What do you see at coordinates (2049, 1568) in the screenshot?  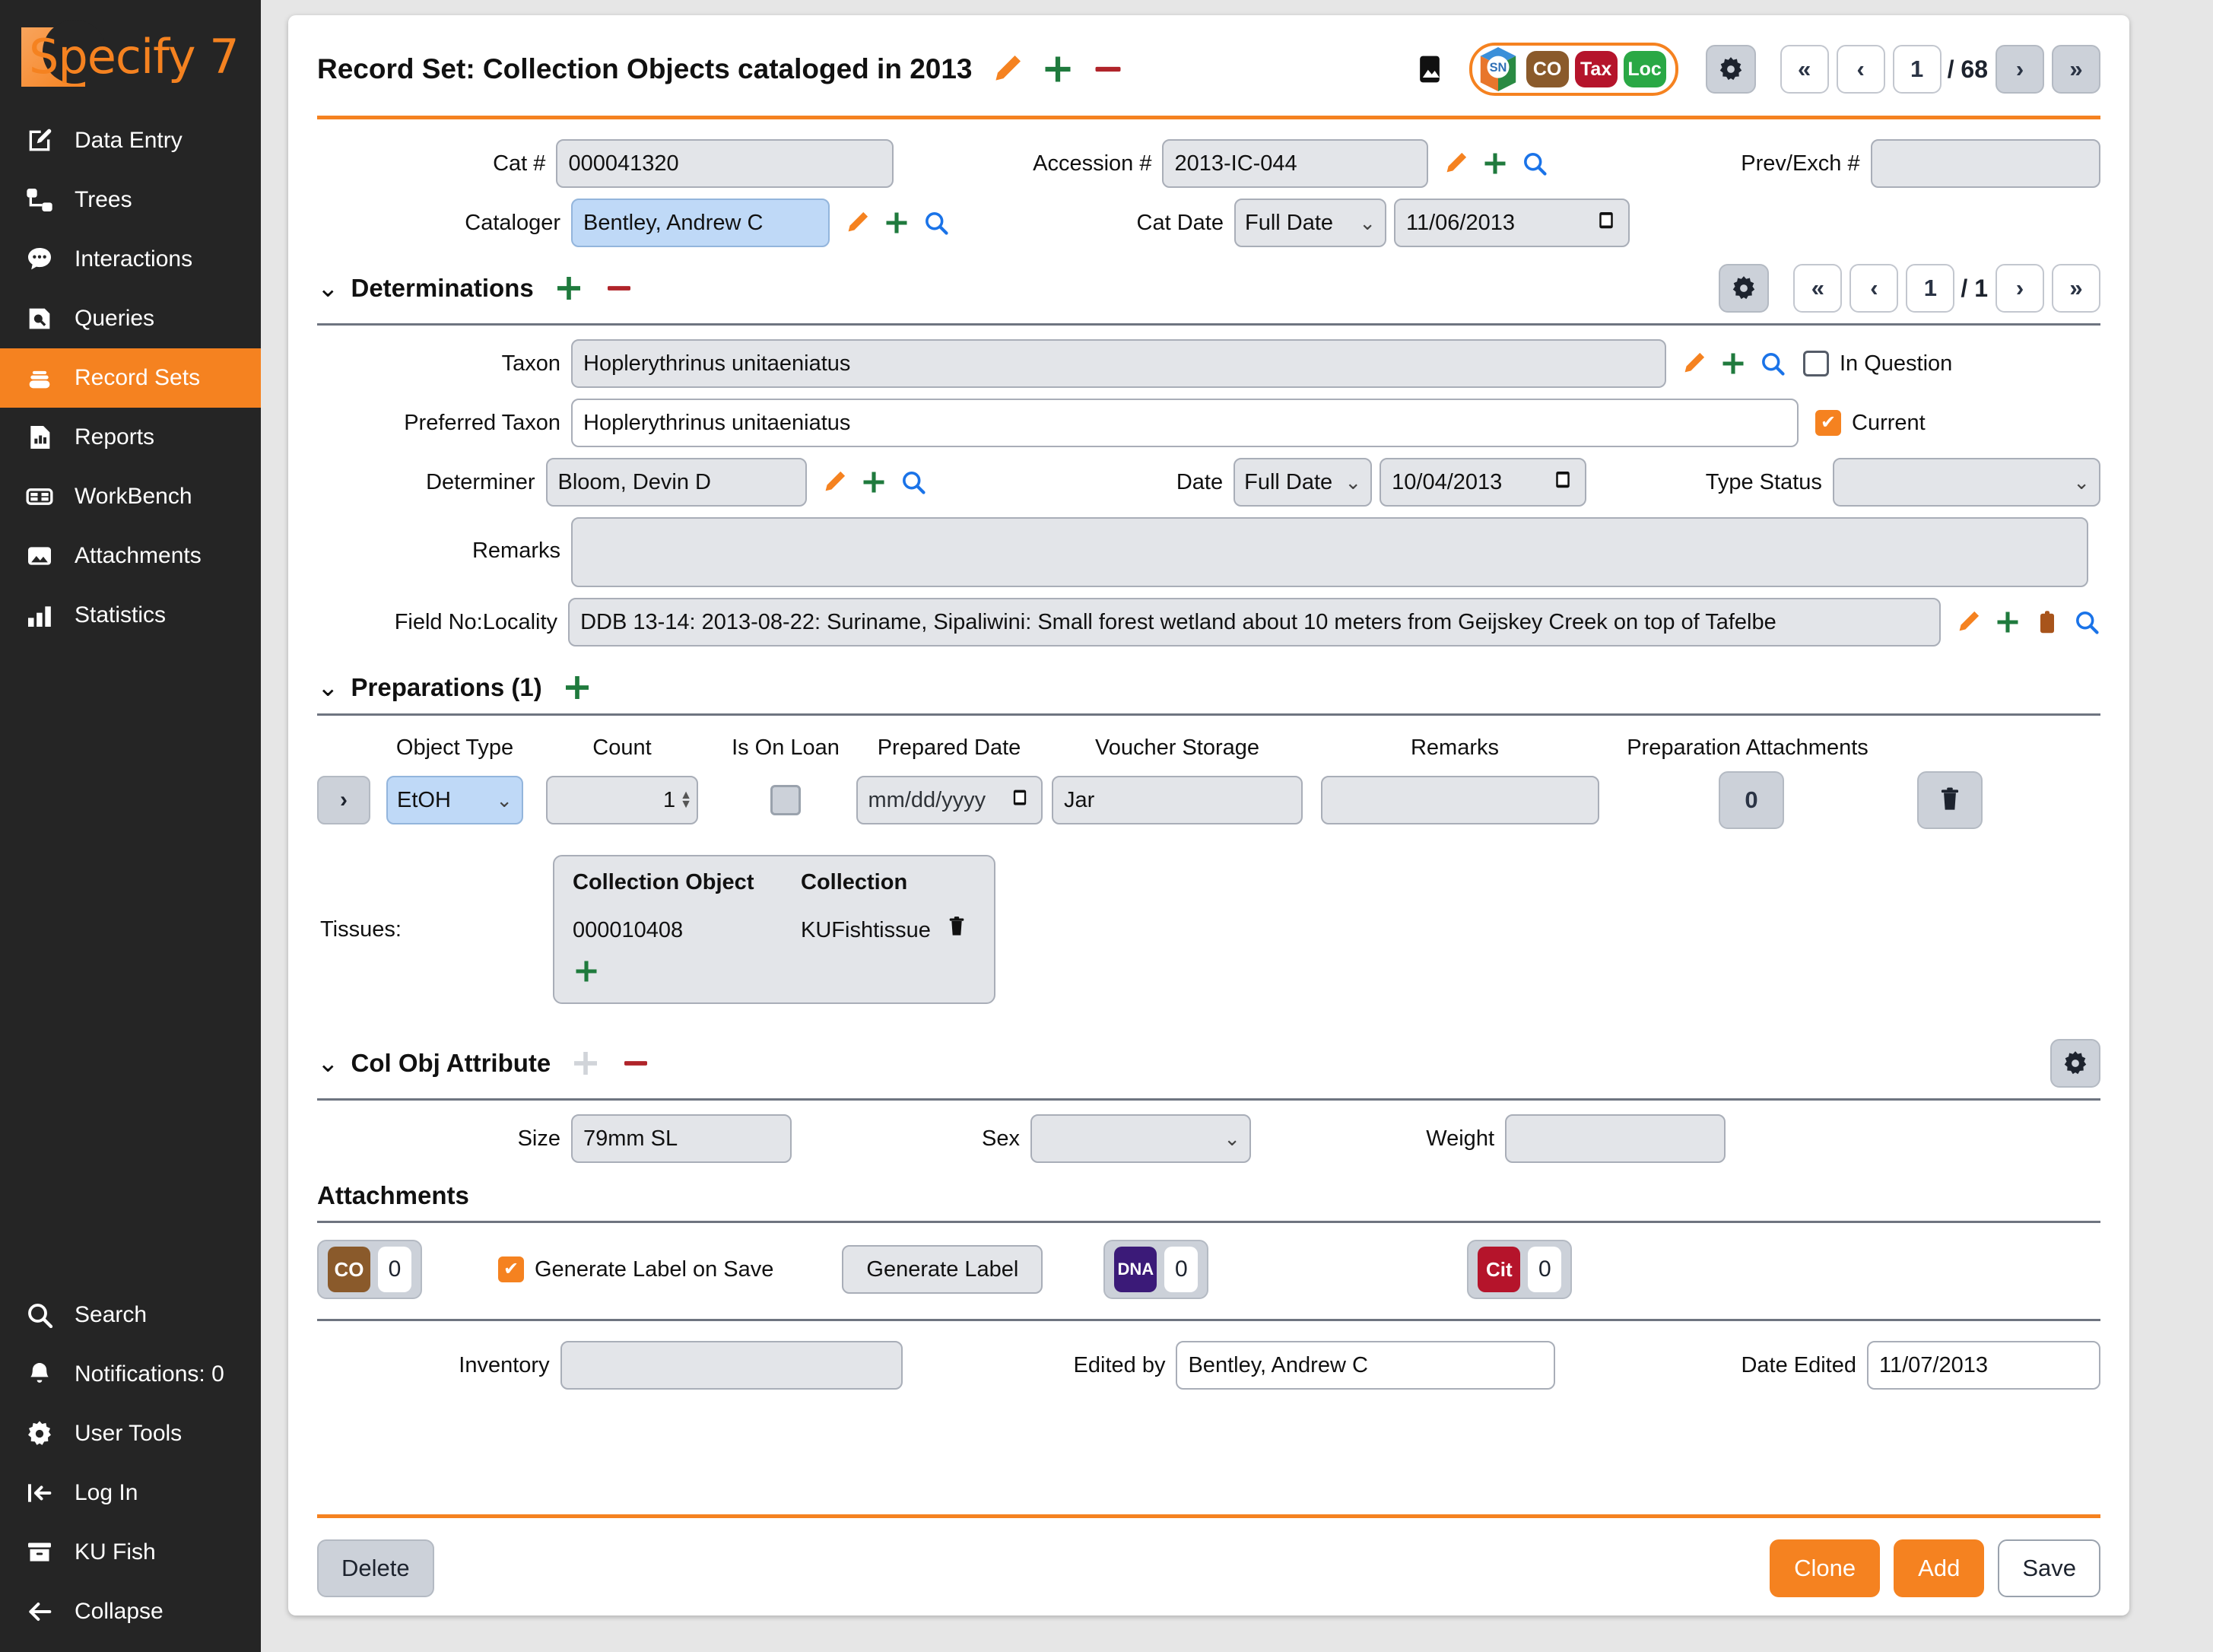 I see `save-button: Save` at bounding box center [2049, 1568].